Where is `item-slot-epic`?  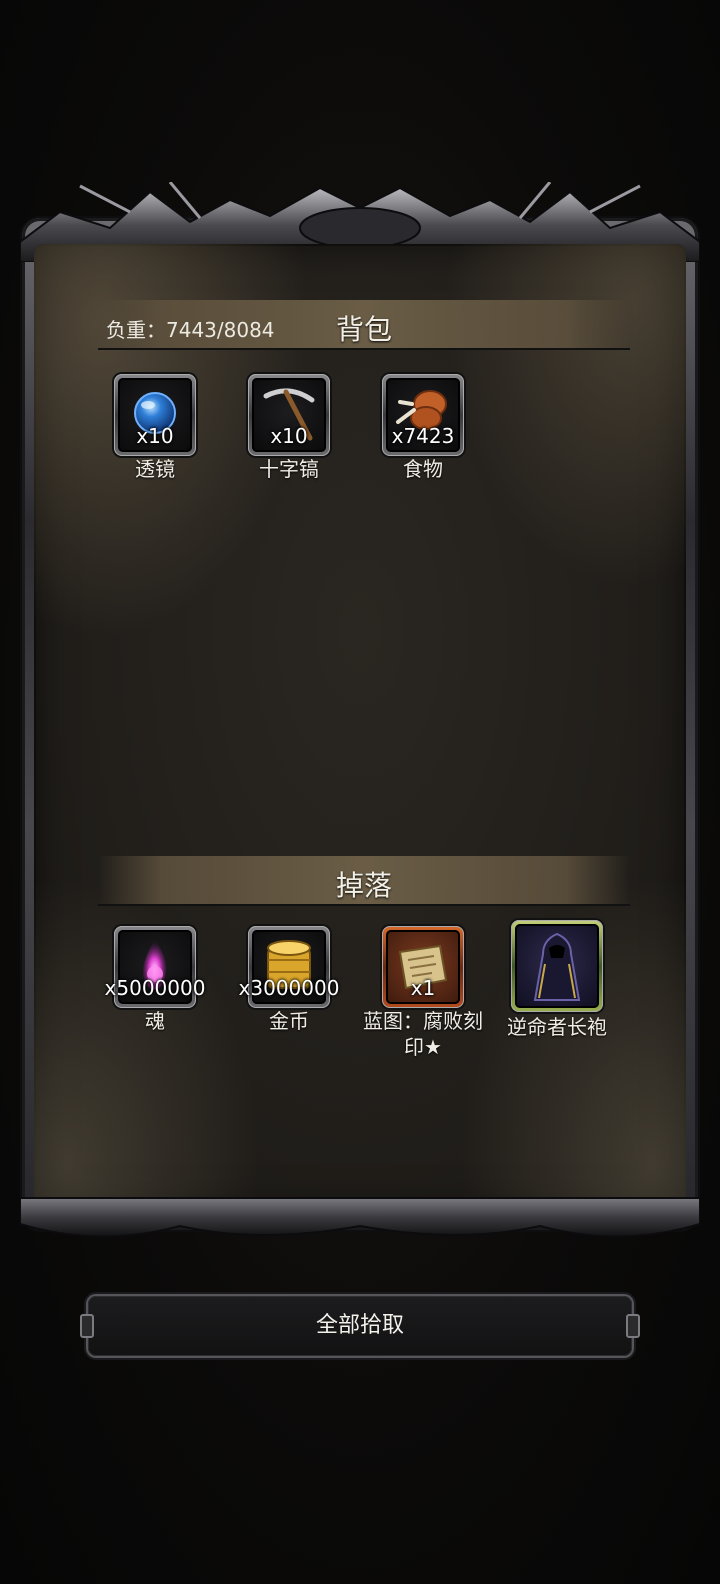
item-slot-epic is located at coordinates (557, 966).